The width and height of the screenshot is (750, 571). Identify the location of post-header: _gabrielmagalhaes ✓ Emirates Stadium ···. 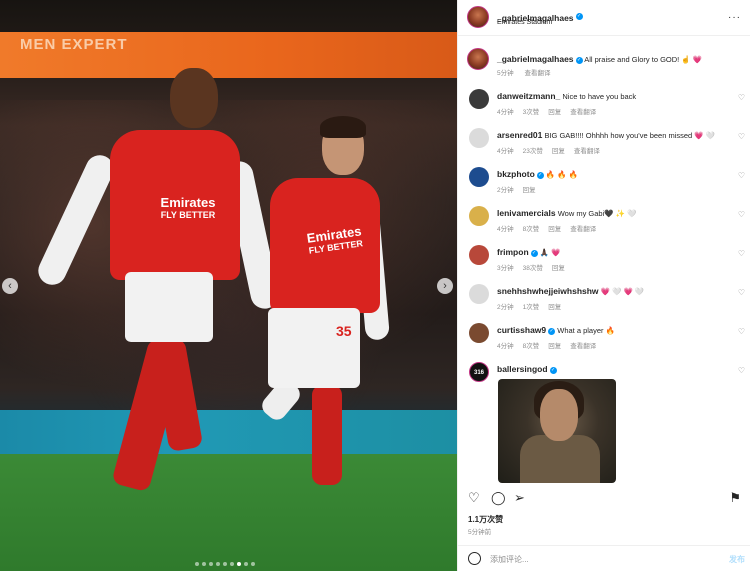
(604, 18).